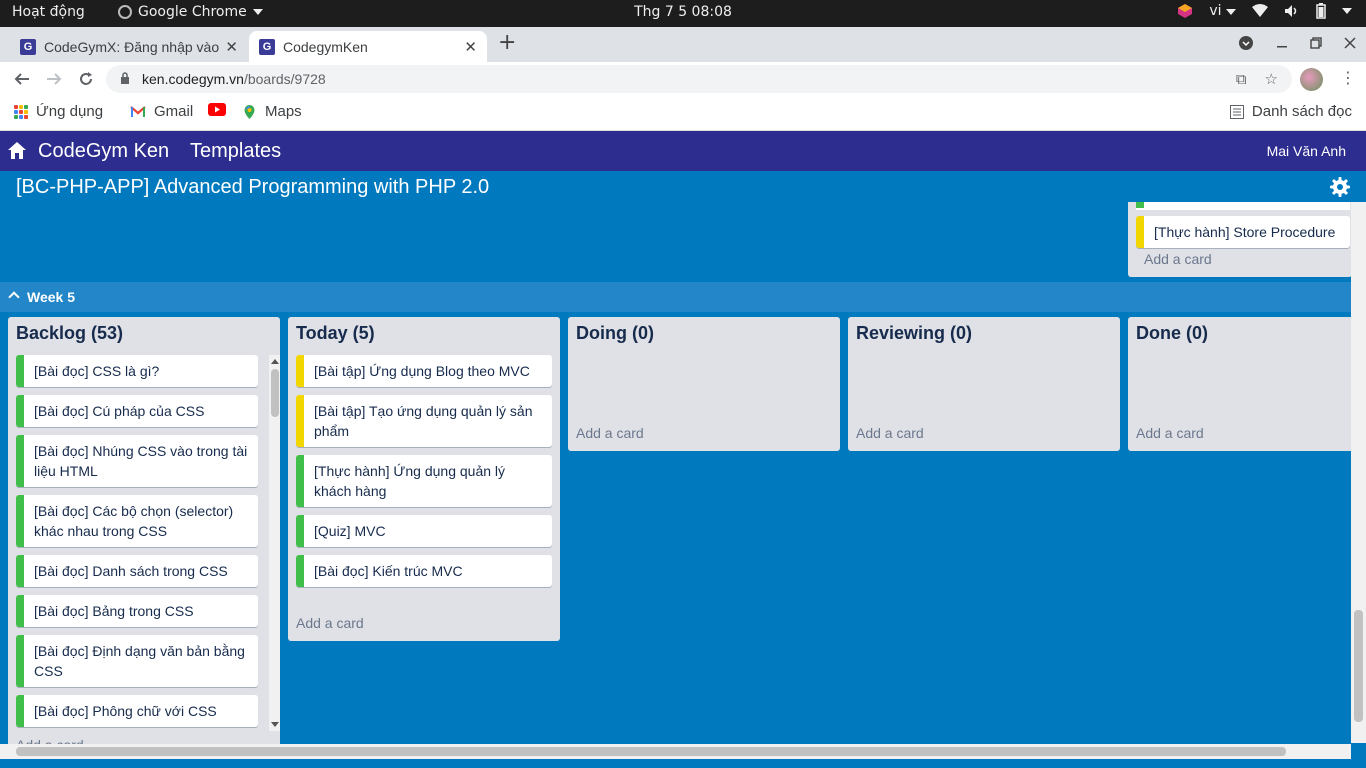 The height and width of the screenshot is (768, 1366). I want to click on card: [Bài đọc] Cú pháp của CSS, so click(137, 411).